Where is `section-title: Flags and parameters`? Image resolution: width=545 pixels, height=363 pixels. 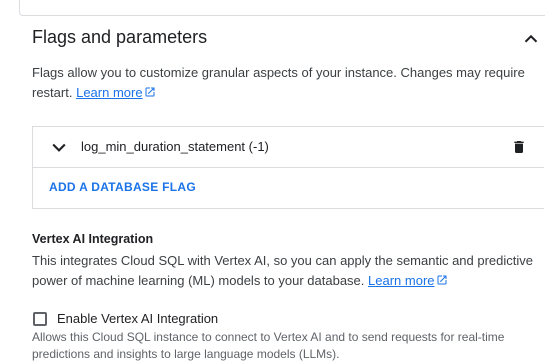 section-title: Flags and parameters is located at coordinates (120, 37).